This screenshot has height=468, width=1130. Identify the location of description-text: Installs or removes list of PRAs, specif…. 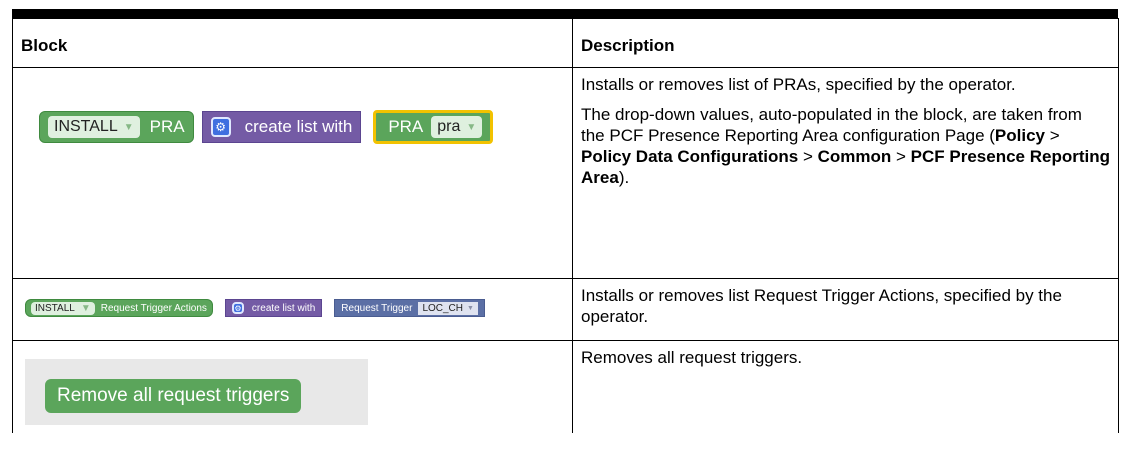
(798, 84).